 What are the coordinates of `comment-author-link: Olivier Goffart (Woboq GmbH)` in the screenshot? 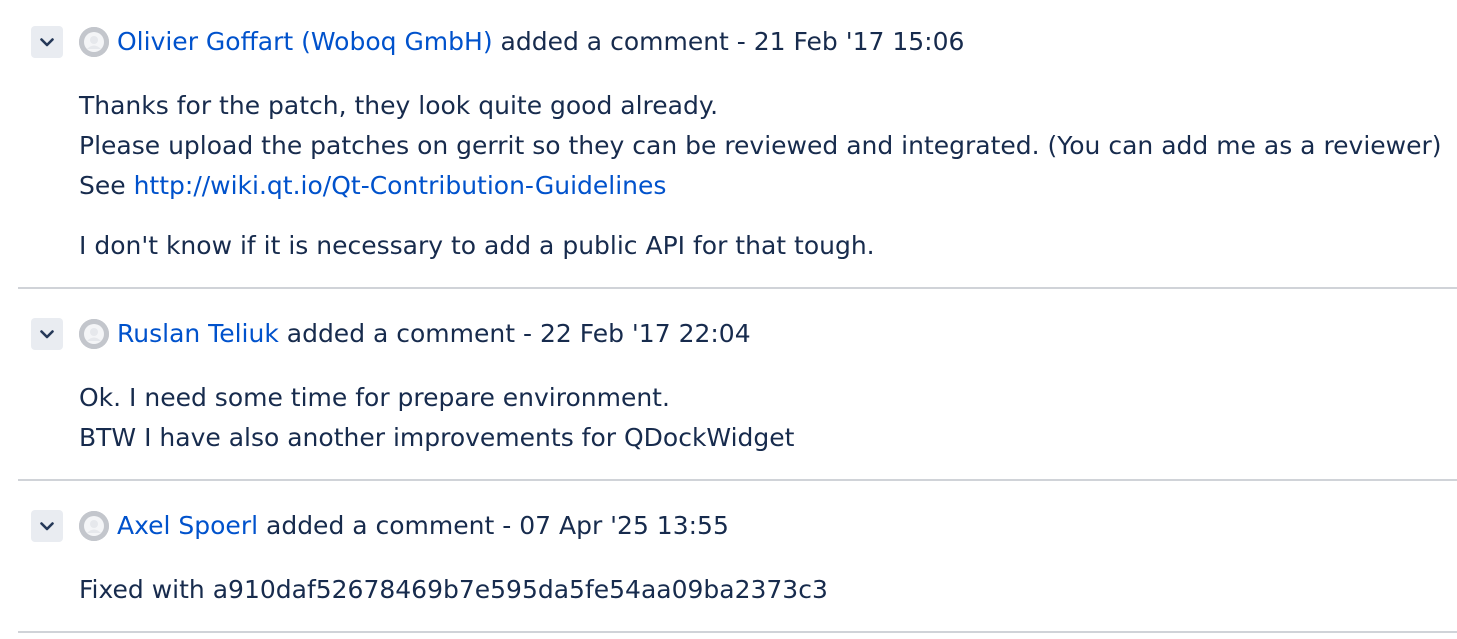 It's located at (305, 41).